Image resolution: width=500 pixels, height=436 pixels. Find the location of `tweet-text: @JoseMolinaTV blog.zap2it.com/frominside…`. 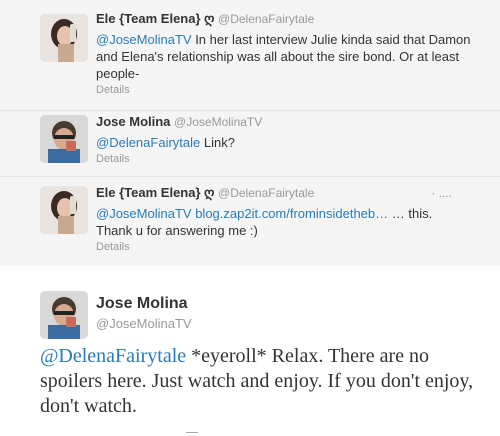

tweet-text: @JoseMolinaTV blog.zap2it.com/frominside… is located at coordinates (264, 222).